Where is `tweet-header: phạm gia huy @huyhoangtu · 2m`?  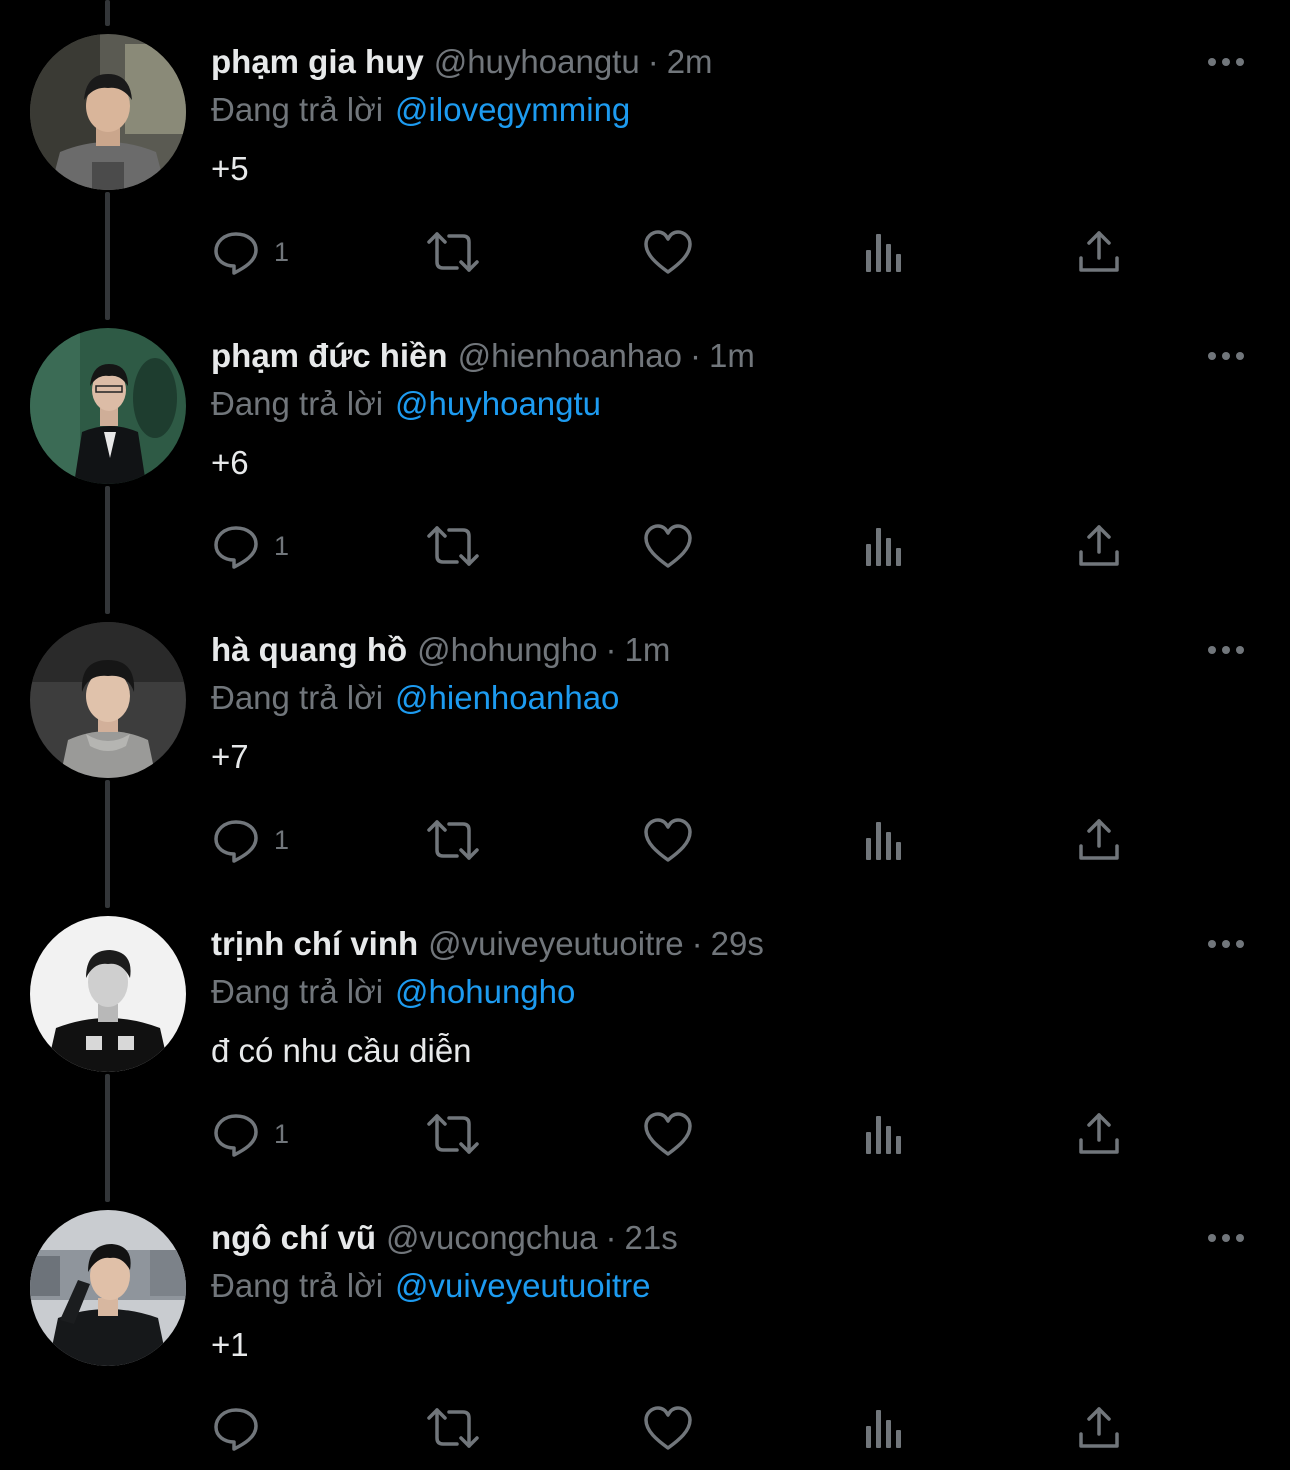 tweet-header: phạm gia huy @huyhoangtu · 2m is located at coordinates (462, 62).